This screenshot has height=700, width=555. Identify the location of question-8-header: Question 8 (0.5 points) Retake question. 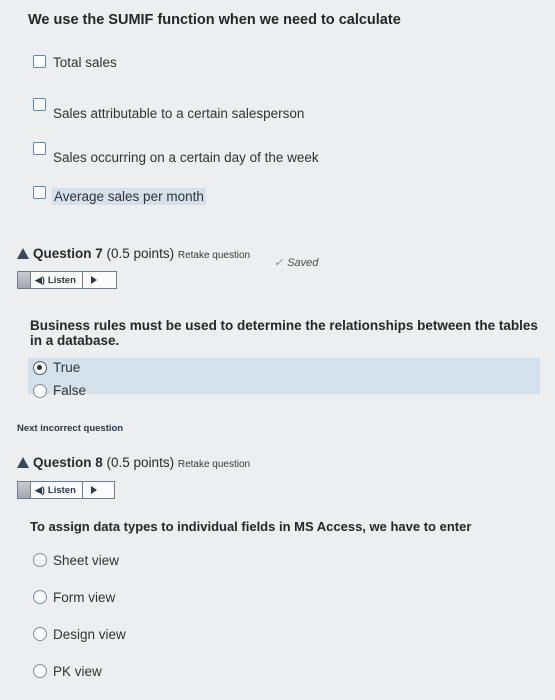
(133, 462).